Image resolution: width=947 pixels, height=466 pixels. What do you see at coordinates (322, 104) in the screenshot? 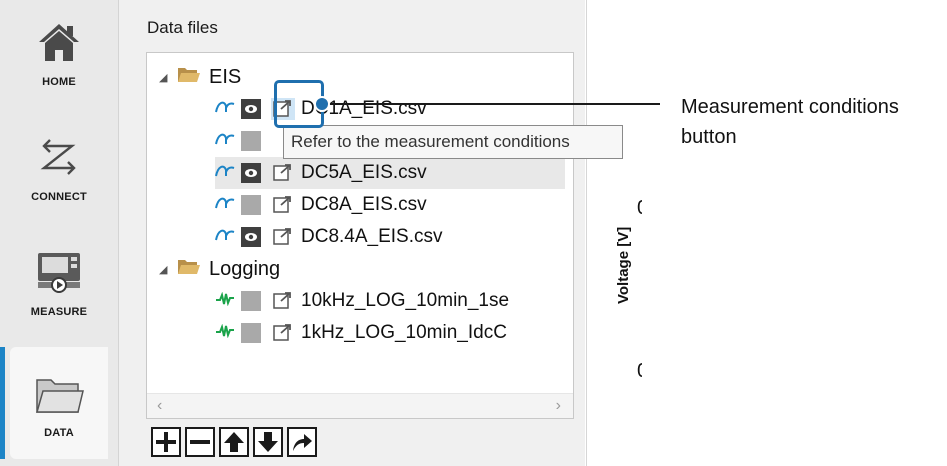
I see `callout-dot` at bounding box center [322, 104].